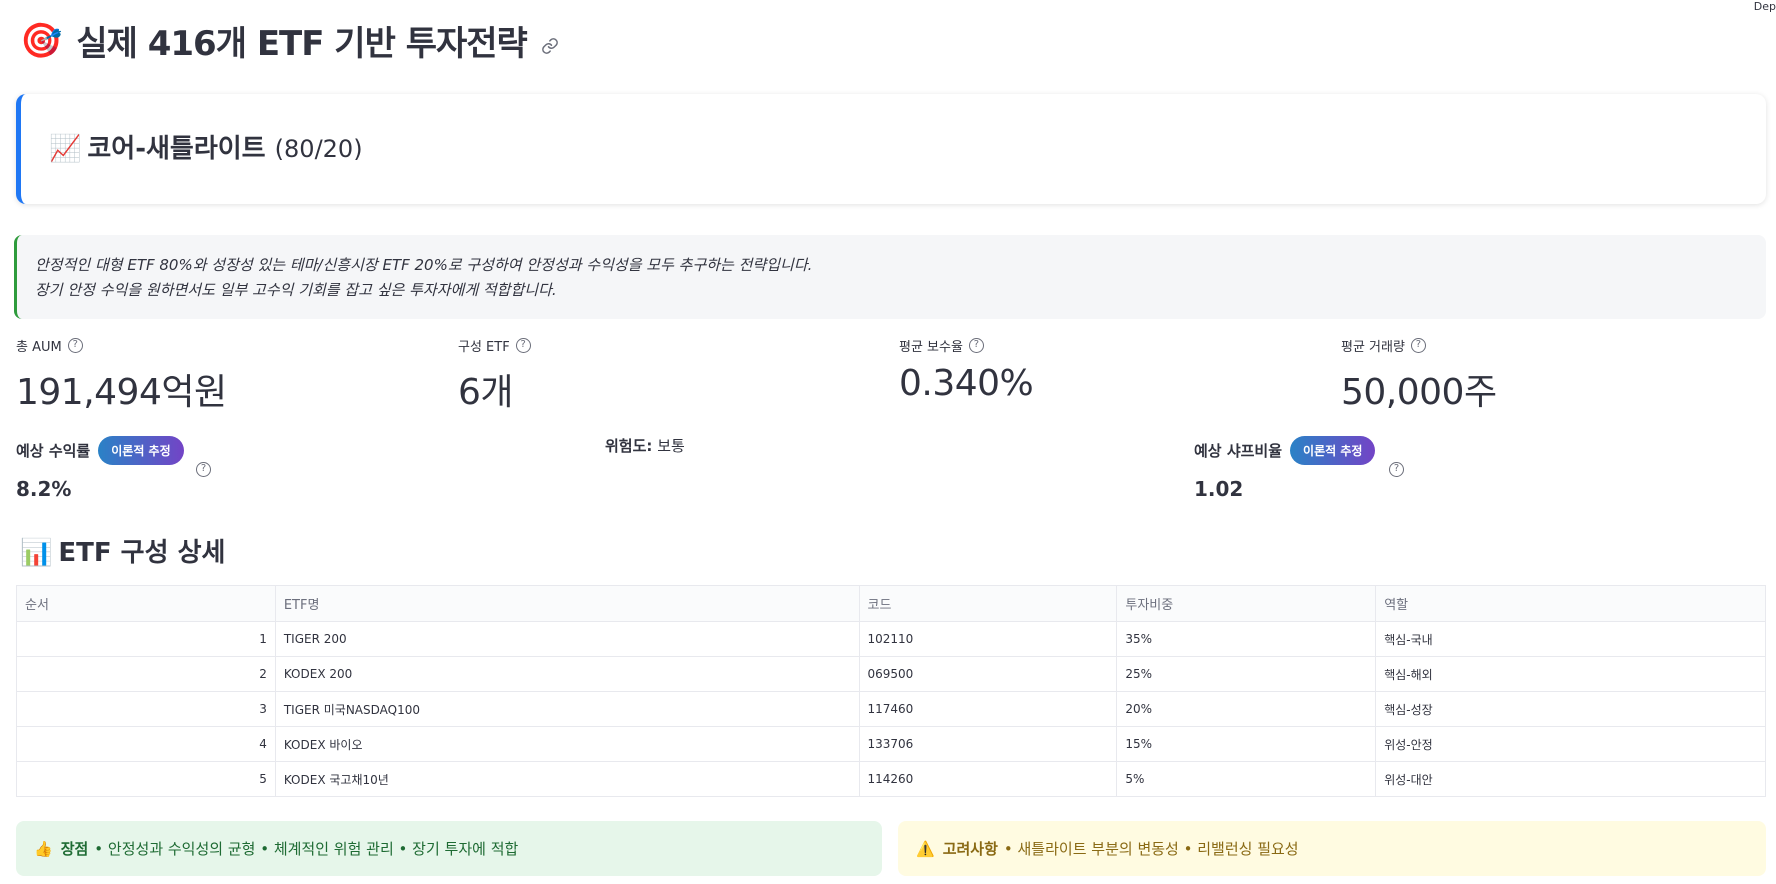 This screenshot has height=884, width=1776. Describe the element at coordinates (970, 849) in the screenshot. I see `cons-label: 고려사항` at that location.